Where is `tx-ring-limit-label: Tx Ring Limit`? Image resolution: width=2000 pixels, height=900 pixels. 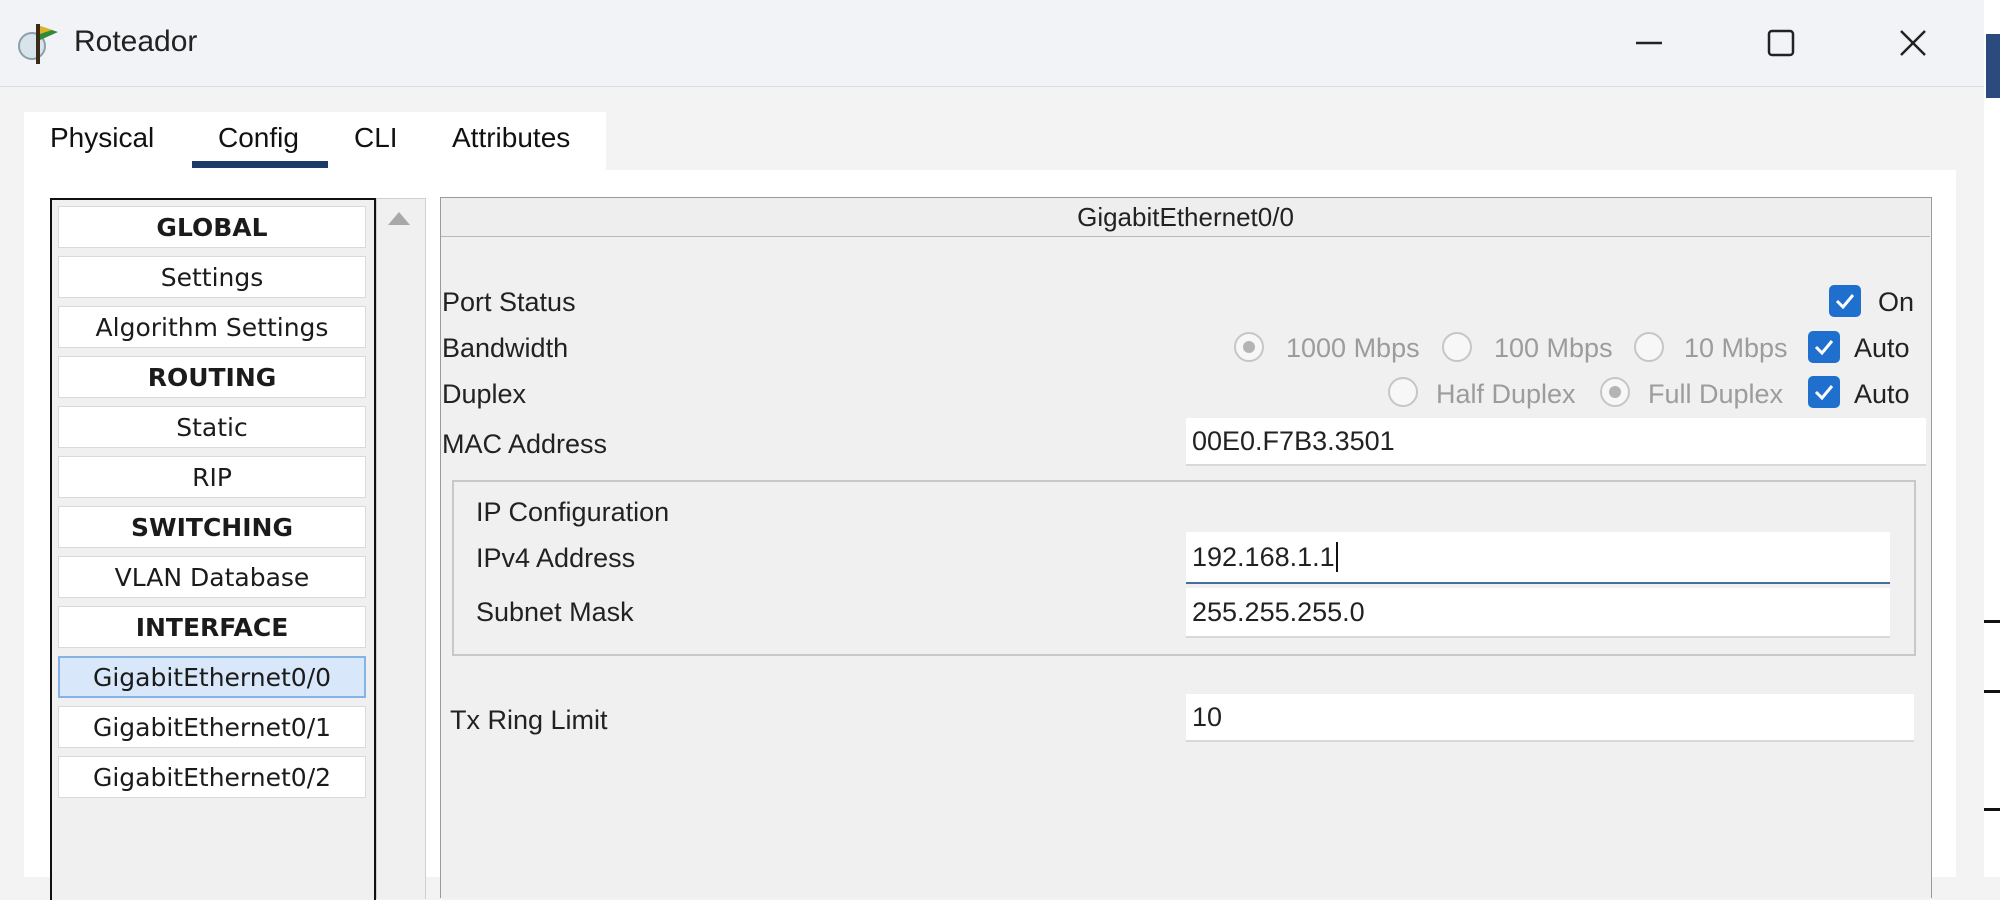 tx-ring-limit-label: Tx Ring Limit is located at coordinates (529, 720).